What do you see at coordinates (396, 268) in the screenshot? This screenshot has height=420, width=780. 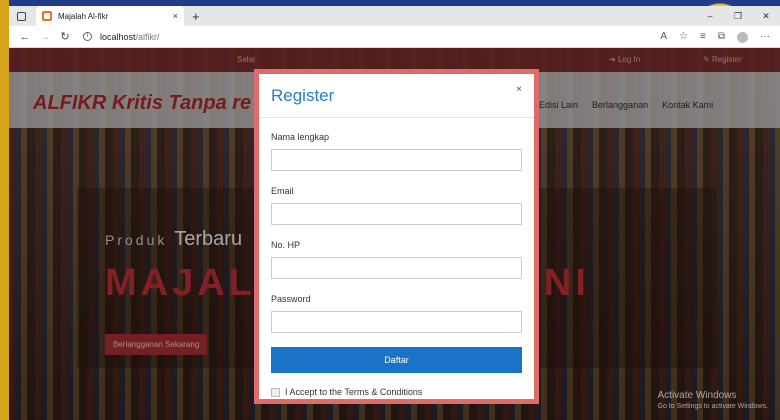 I see `phone-field` at bounding box center [396, 268].